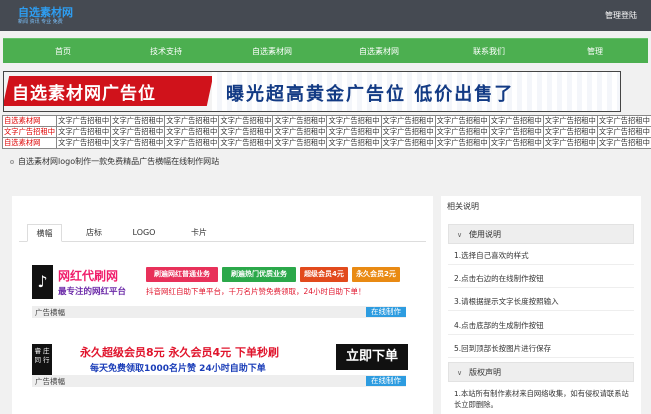 The image size is (651, 414). Describe the element at coordinates (144, 233) in the screenshot. I see `tab-logo: LOGO` at that location.